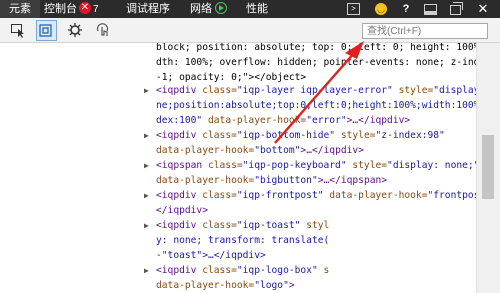 The height and width of the screenshot is (293, 500). I want to click on error-badge-icon: ✕, so click(85, 8).